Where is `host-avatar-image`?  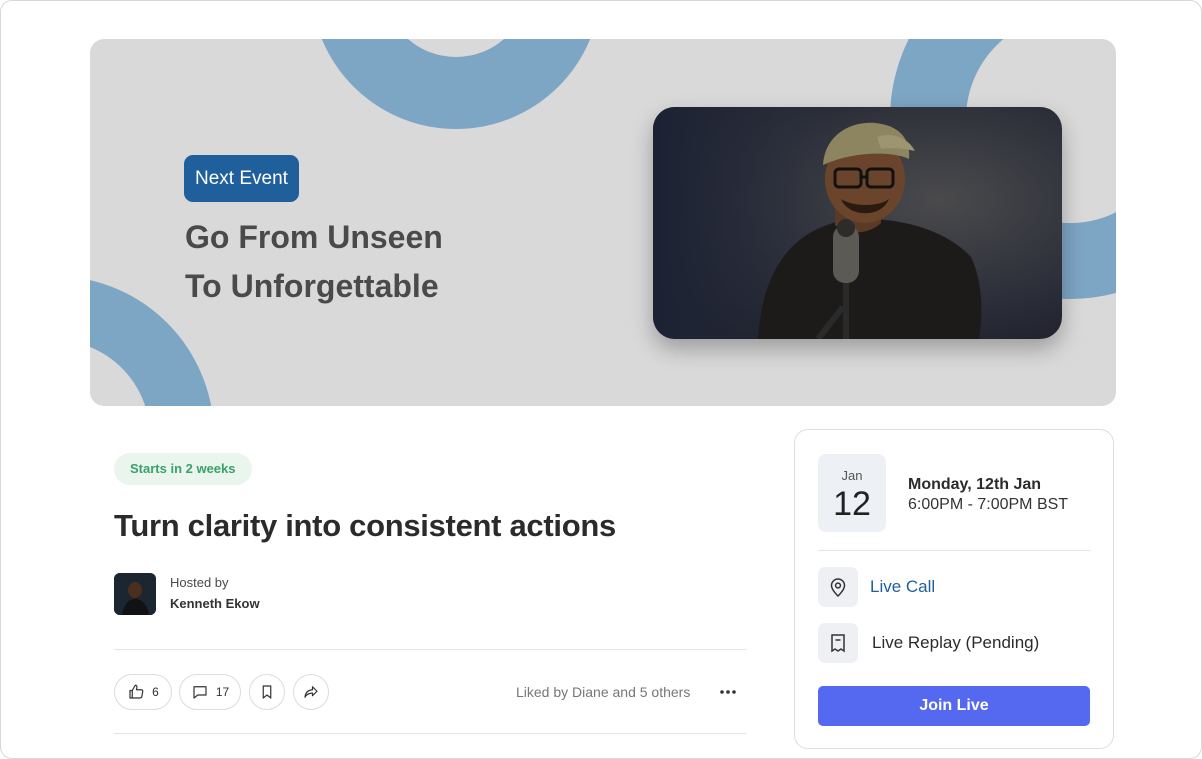
host-avatar-image is located at coordinates (135, 594).